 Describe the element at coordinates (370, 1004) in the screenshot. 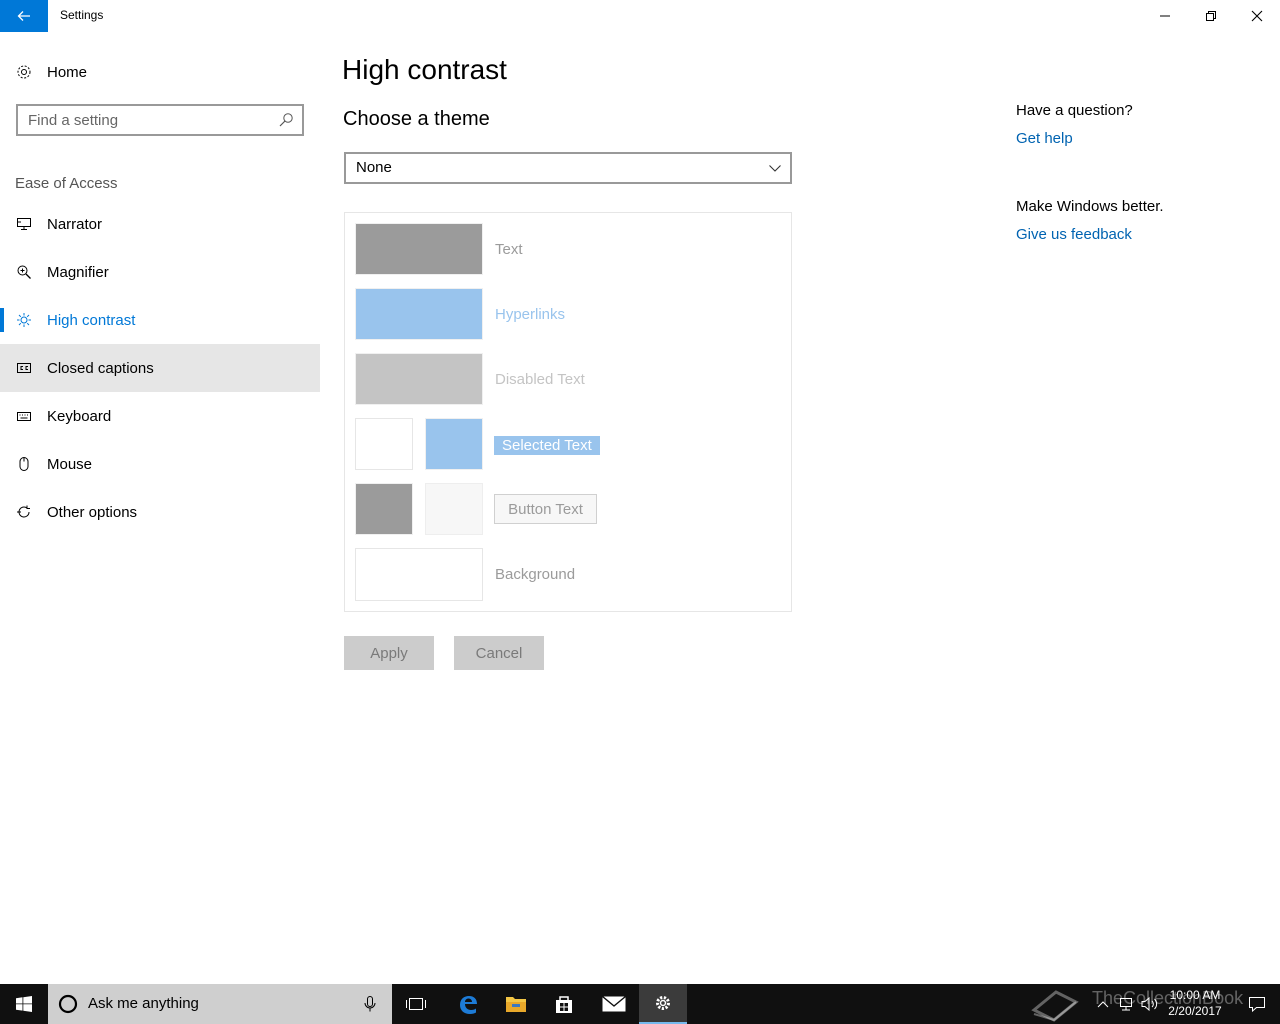

I see `microphone-icon` at that location.